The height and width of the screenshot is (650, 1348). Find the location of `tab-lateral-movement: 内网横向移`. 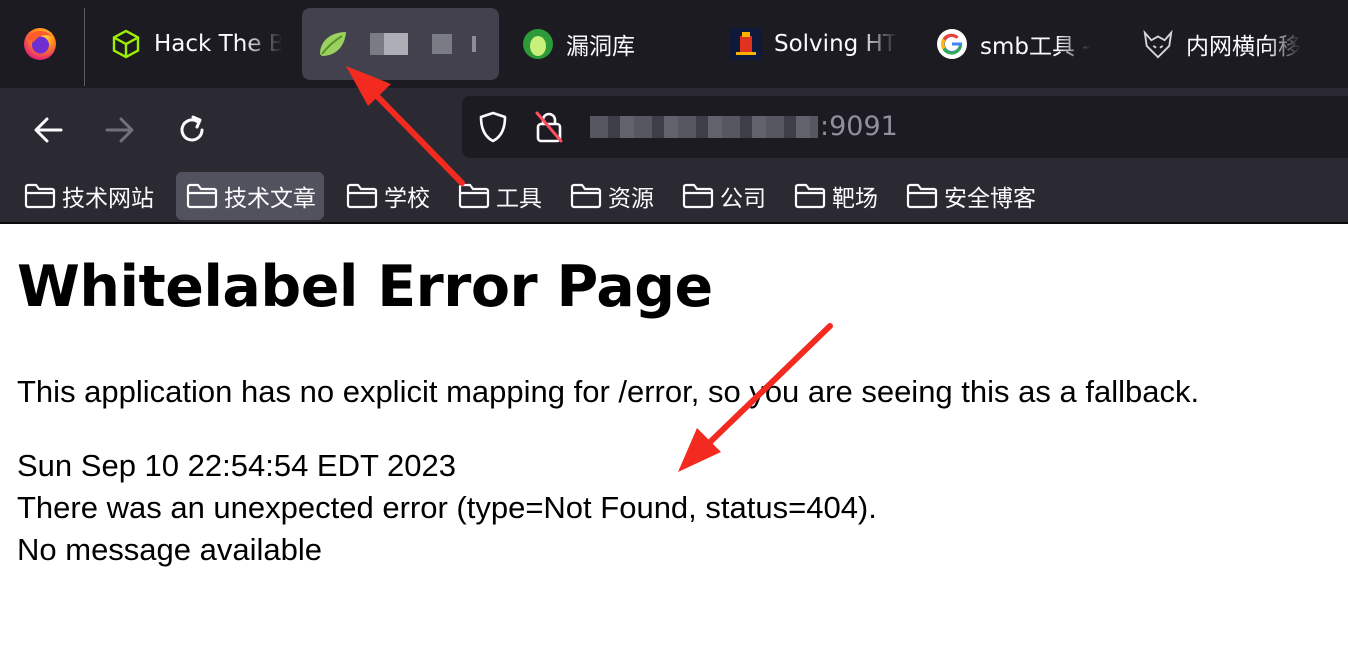

tab-lateral-movement: 内网横向移 is located at coordinates (1232, 44).